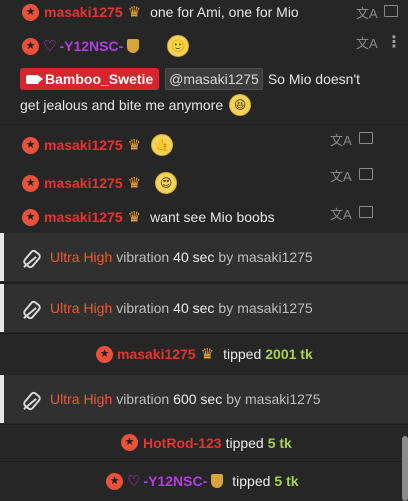 This screenshot has height=501, width=408. I want to click on scrollbar, so click(405, 468).